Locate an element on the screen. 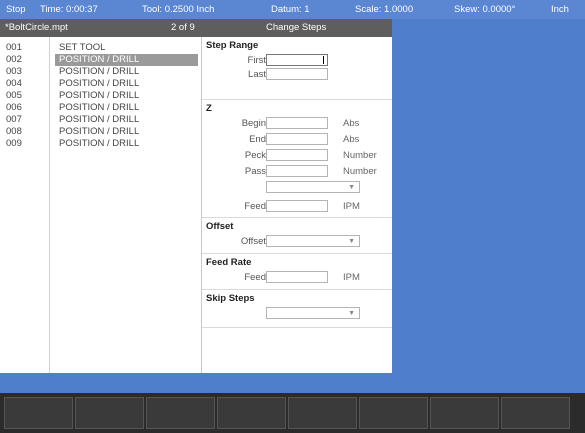  pass-unit: Number is located at coordinates (360, 171).